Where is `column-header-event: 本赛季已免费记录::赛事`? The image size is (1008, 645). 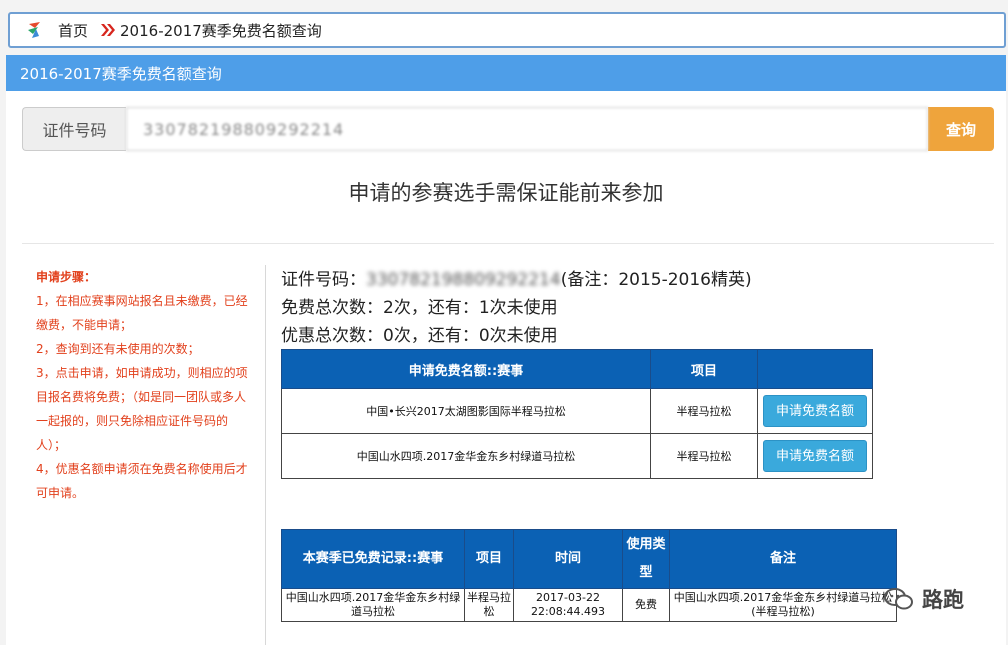
column-header-event: 本赛季已免费记录::赛事 is located at coordinates (373, 559).